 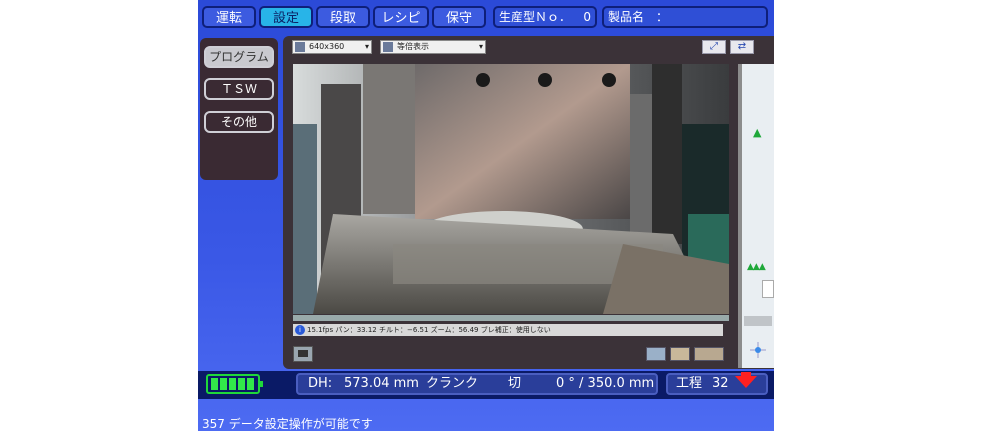 What do you see at coordinates (768, 289) in the screenshot?
I see `zoom-handle` at bounding box center [768, 289].